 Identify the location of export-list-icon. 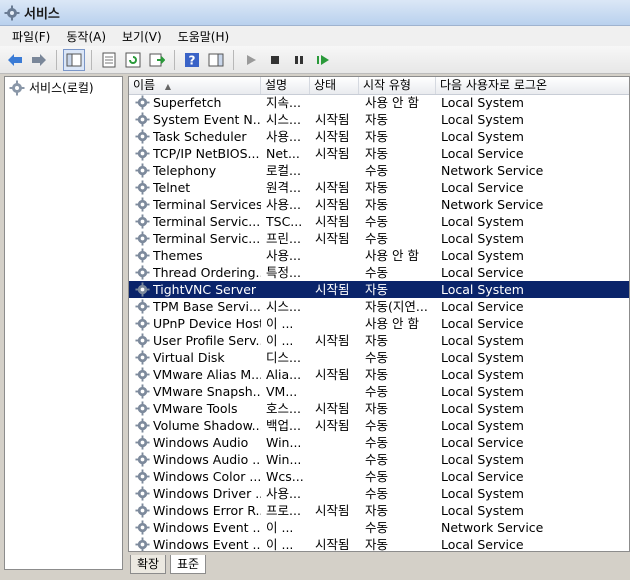
(157, 60).